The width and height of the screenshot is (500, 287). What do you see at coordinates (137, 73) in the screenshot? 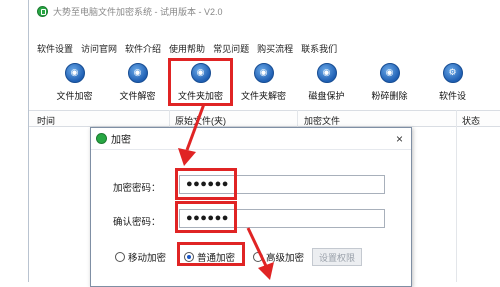
I see `file-unlock-icon: ◉` at bounding box center [137, 73].